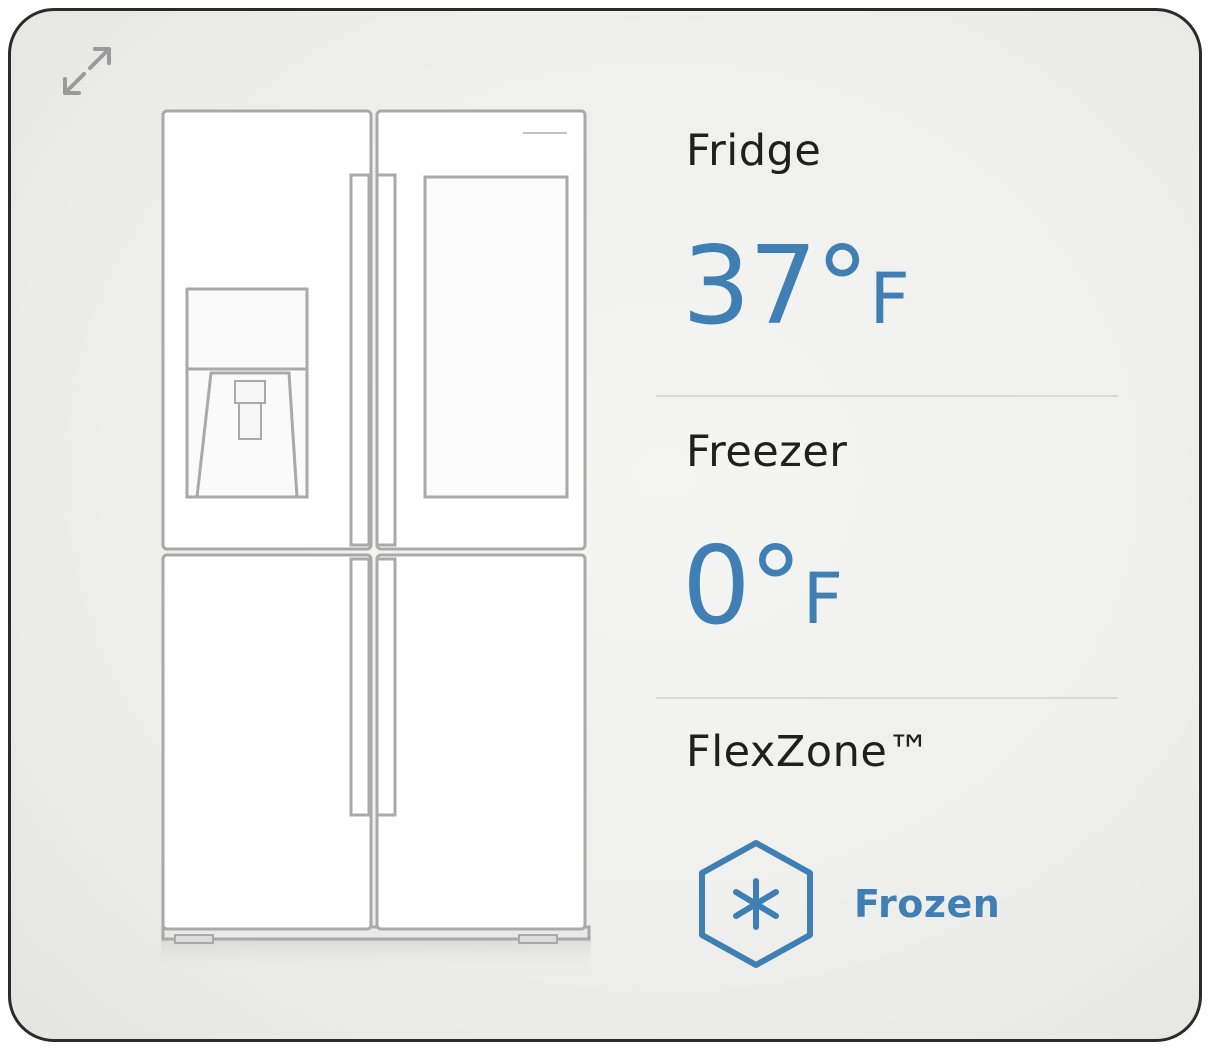 This screenshot has width=1212, height=1050. What do you see at coordinates (742, 586) in the screenshot?
I see `freezer-temperature-value: 0°` at bounding box center [742, 586].